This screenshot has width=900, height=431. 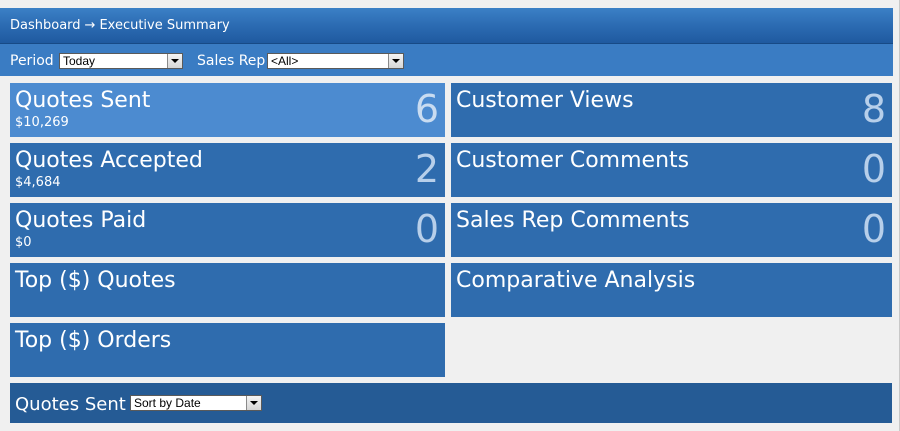 What do you see at coordinates (231, 61) in the screenshot?
I see `sales-rep-label: Sales Rep` at bounding box center [231, 61].